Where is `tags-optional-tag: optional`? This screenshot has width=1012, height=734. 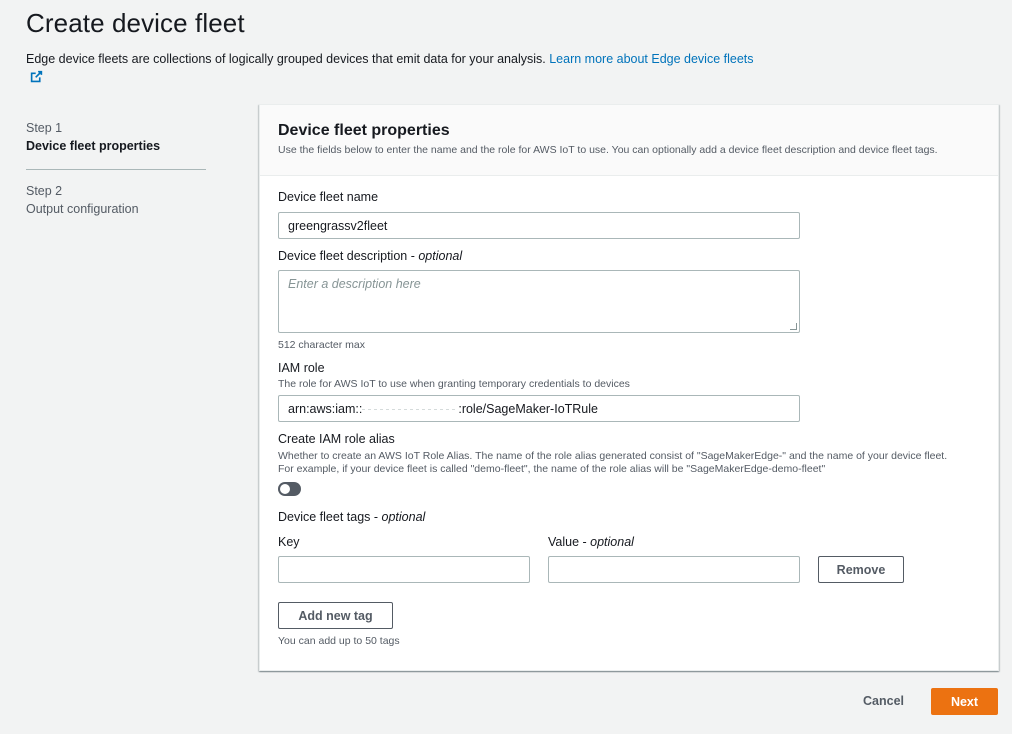 tags-optional-tag: optional is located at coordinates (403, 517).